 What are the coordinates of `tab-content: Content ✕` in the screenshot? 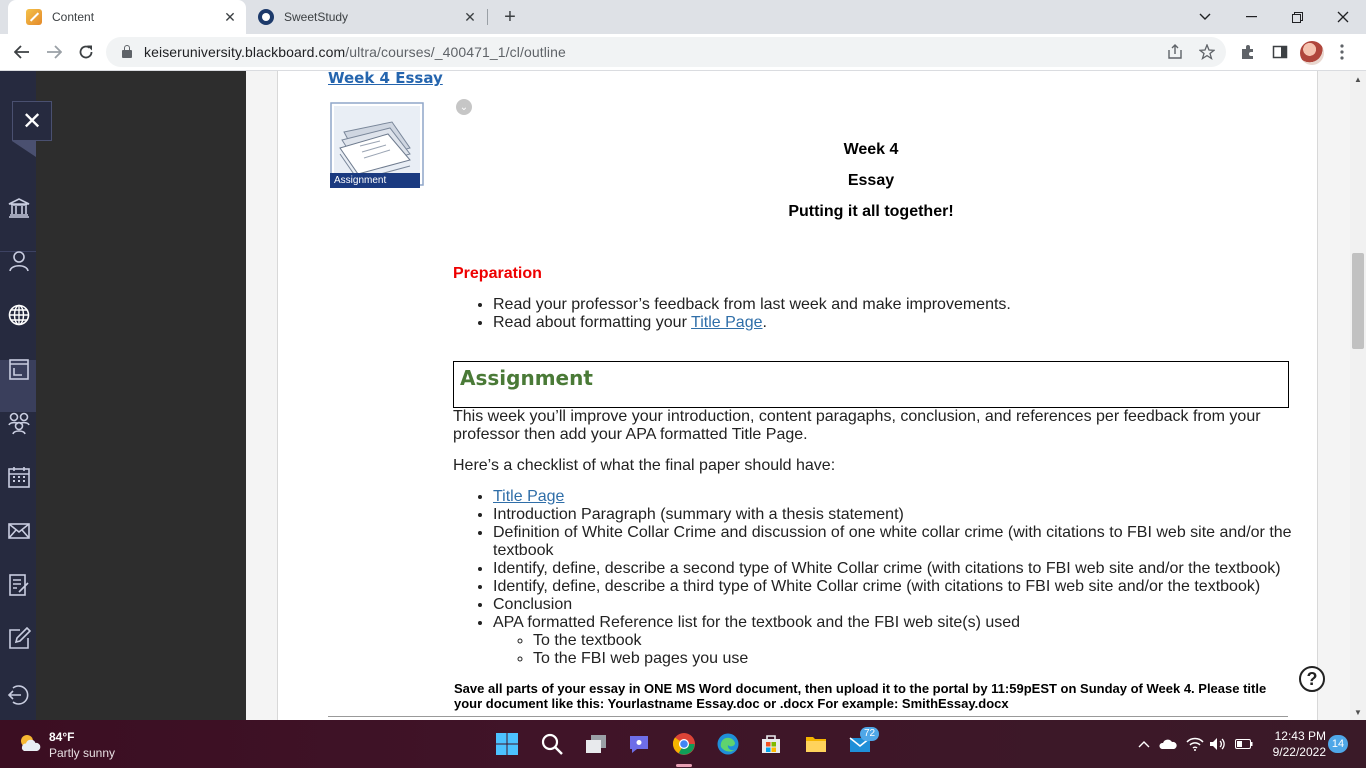 It's located at (127, 17).